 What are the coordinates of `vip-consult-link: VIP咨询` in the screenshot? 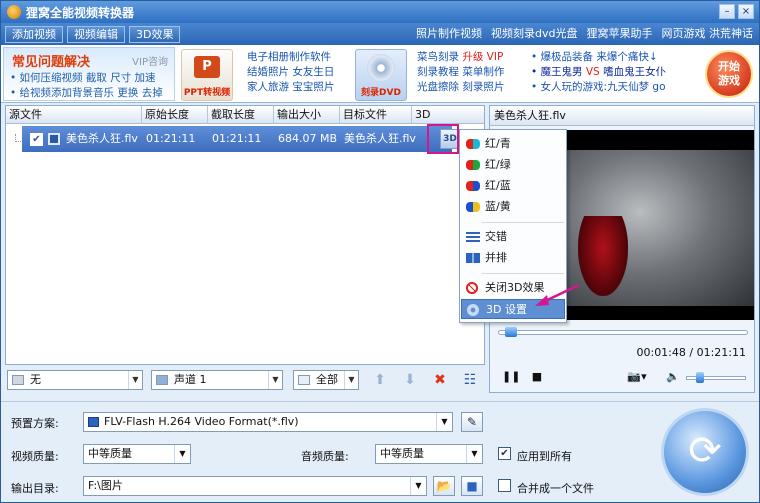 It's located at (150, 60).